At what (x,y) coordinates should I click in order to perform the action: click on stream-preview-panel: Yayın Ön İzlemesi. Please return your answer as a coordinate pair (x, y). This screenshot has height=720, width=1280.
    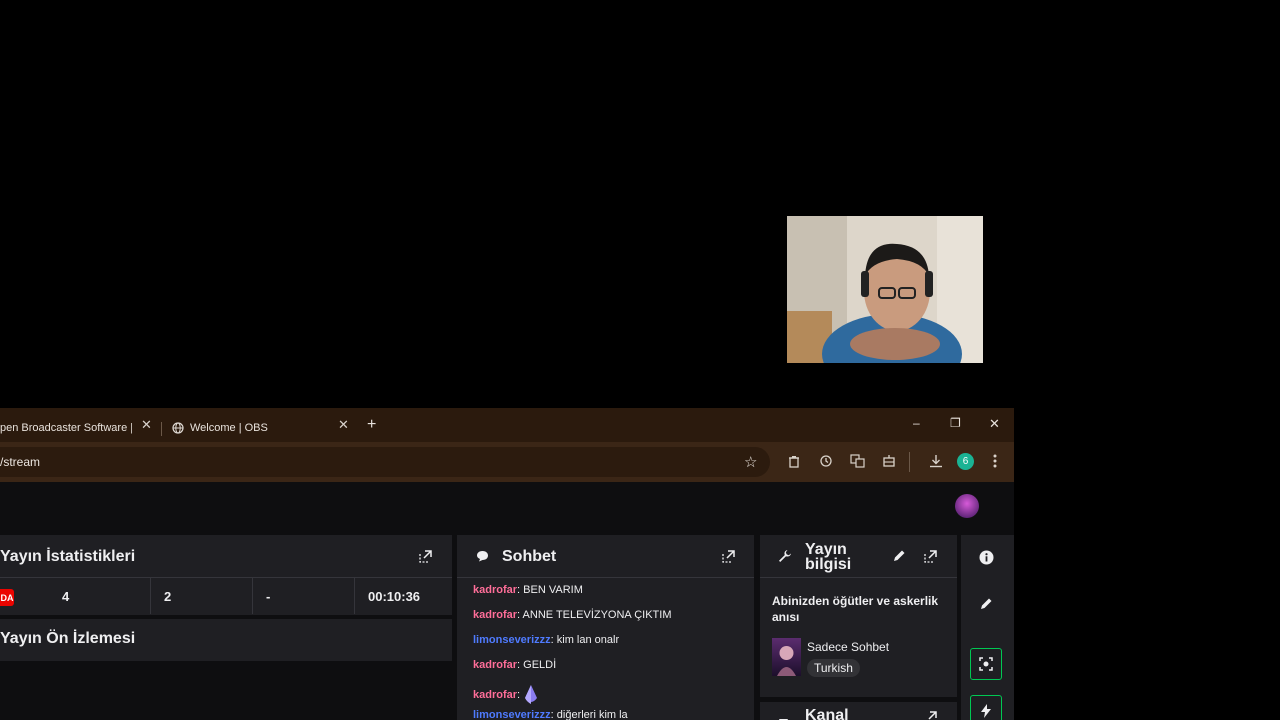
    Looking at the image, I should click on (226, 640).